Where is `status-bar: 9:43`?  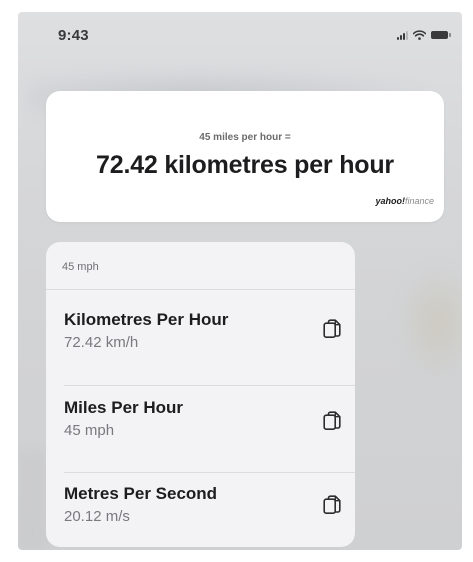
status-bar: 9:43 is located at coordinates (240, 32).